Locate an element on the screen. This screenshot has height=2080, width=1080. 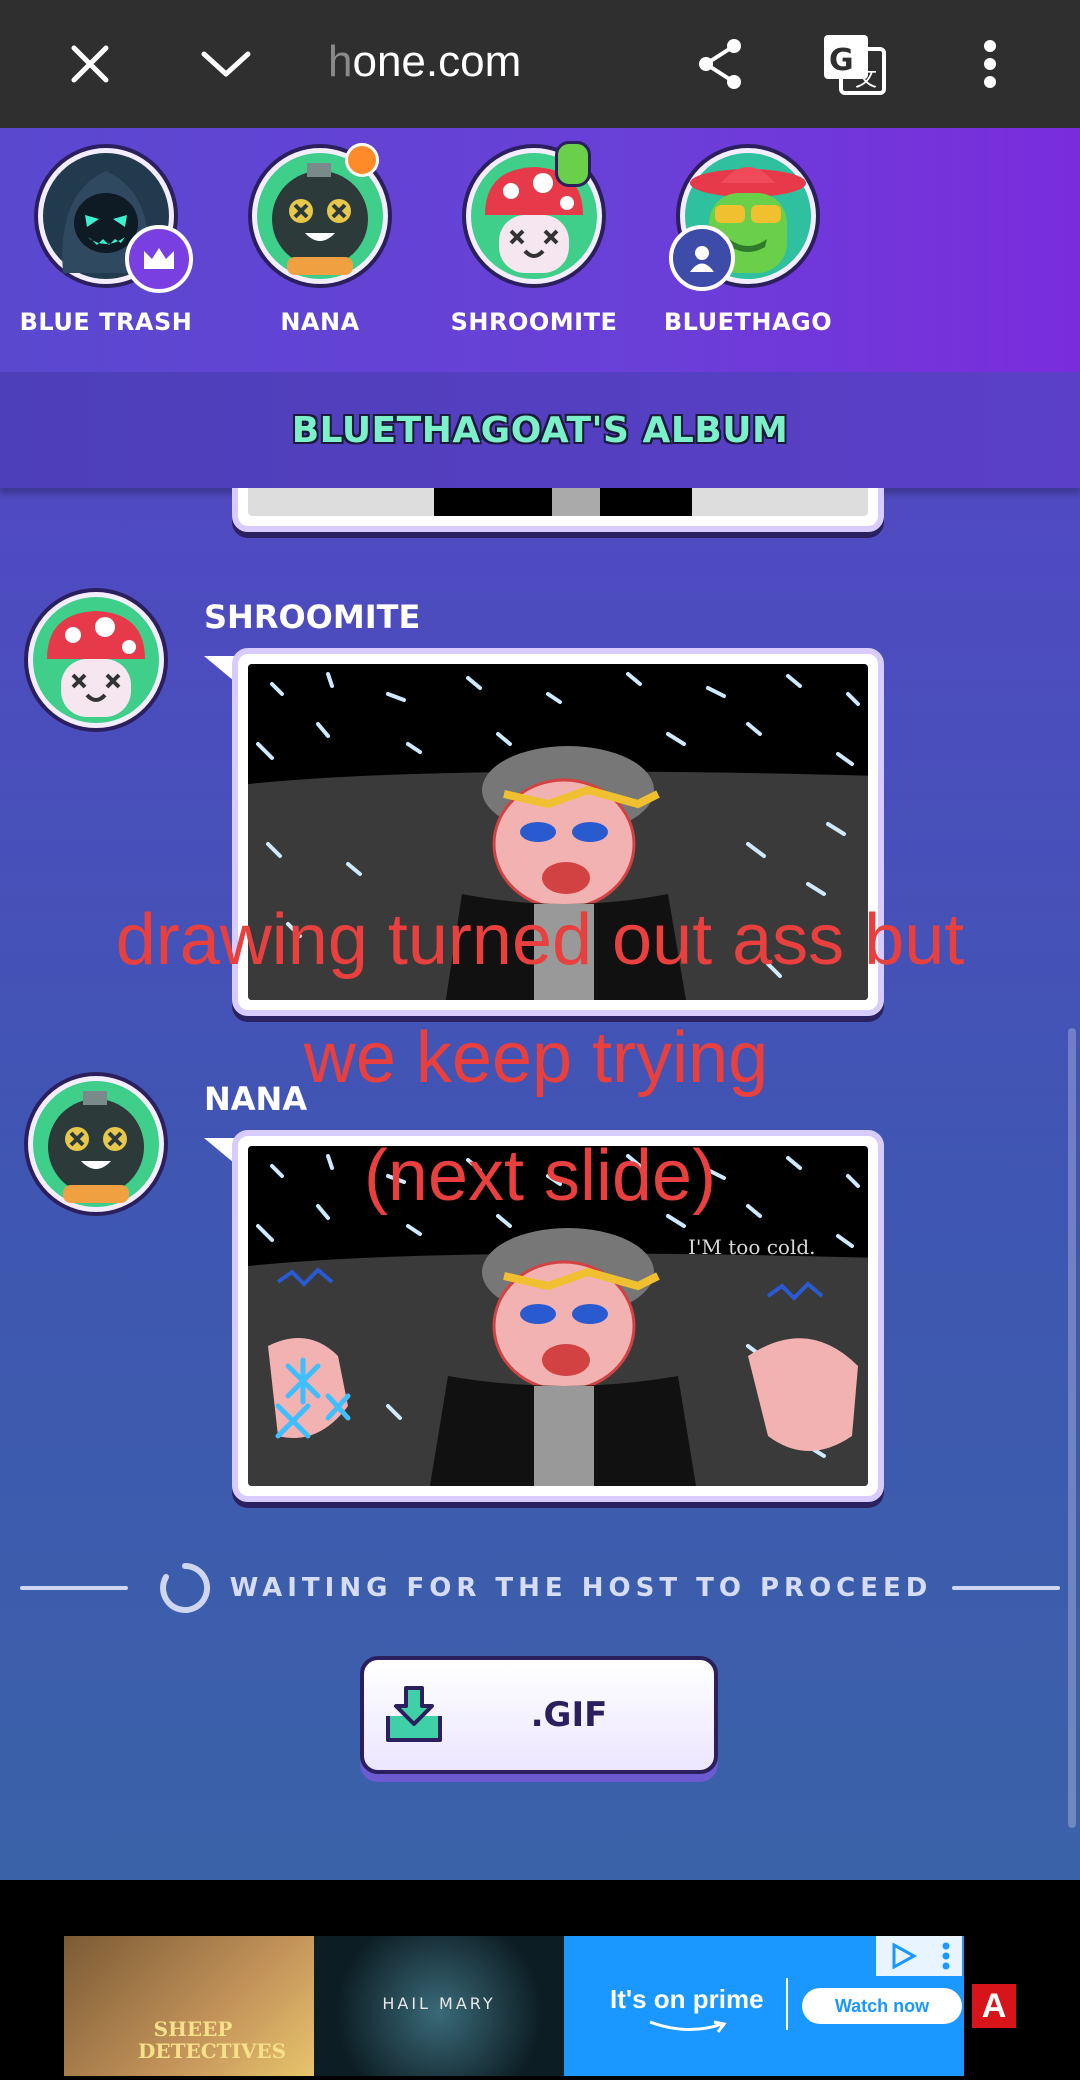
player-name: NANA is located at coordinates (320, 322).